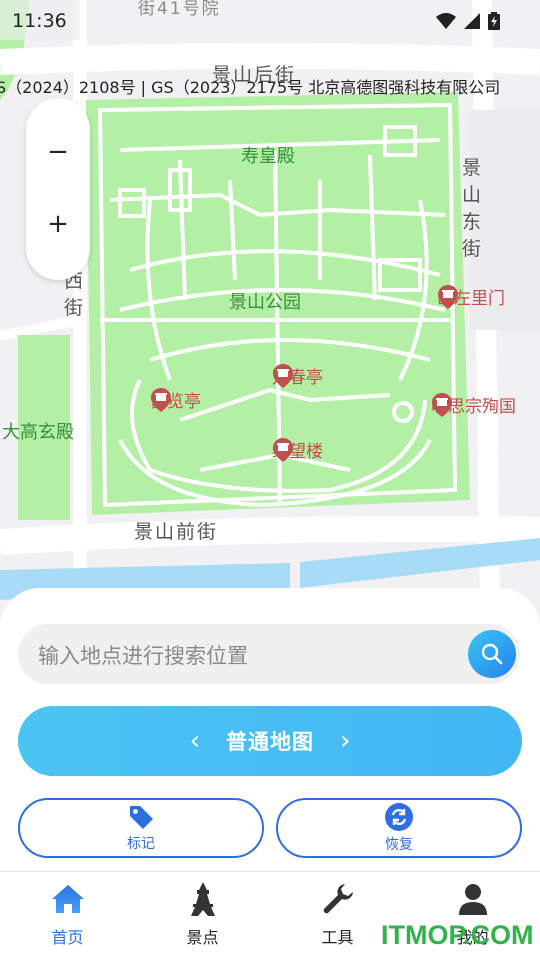  What do you see at coordinates (268, 156) in the screenshot?
I see `area-label-shouhuang-dian: 寿皇殿` at bounding box center [268, 156].